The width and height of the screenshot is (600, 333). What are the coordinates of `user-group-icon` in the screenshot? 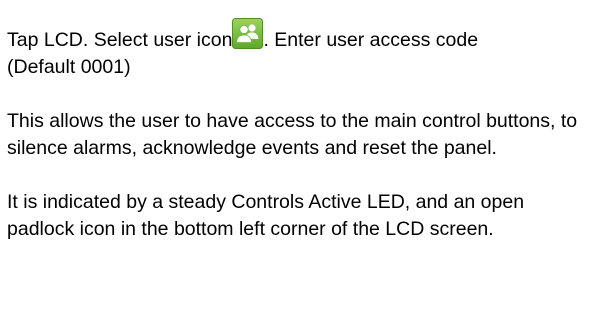 It's located at (248, 33).